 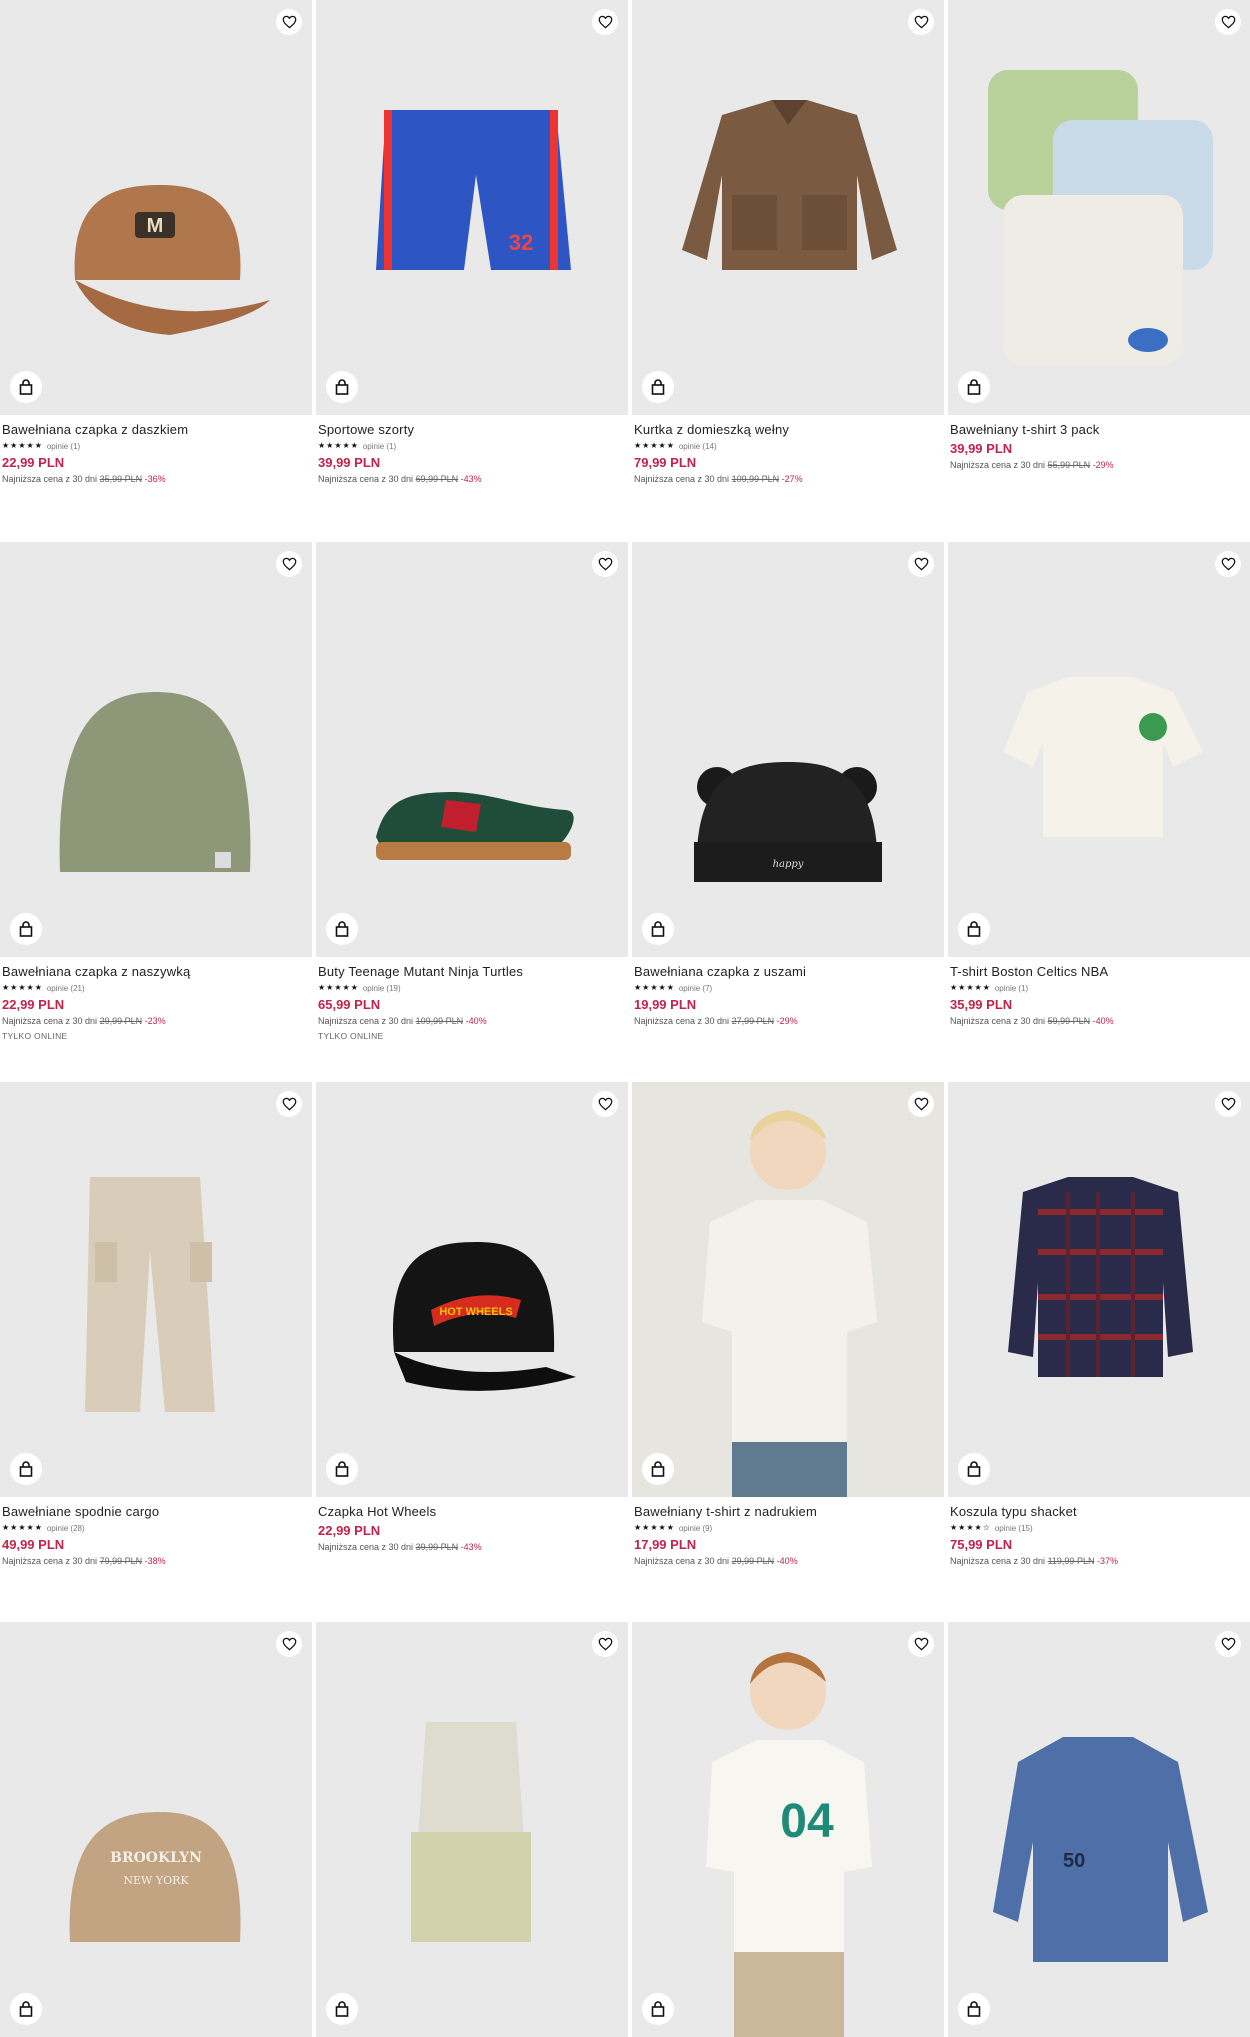 I want to click on product-card, so click(x=472, y=1829).